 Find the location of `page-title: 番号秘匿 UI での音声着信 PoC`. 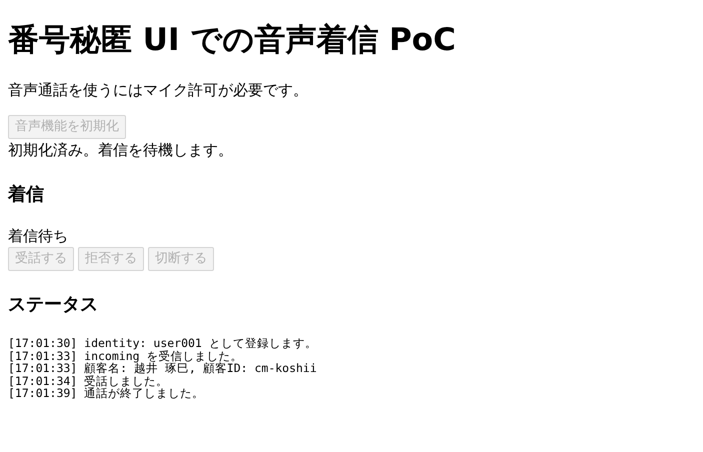

page-title: 番号秘匿 UI での音声着信 PoC is located at coordinates (232, 40).